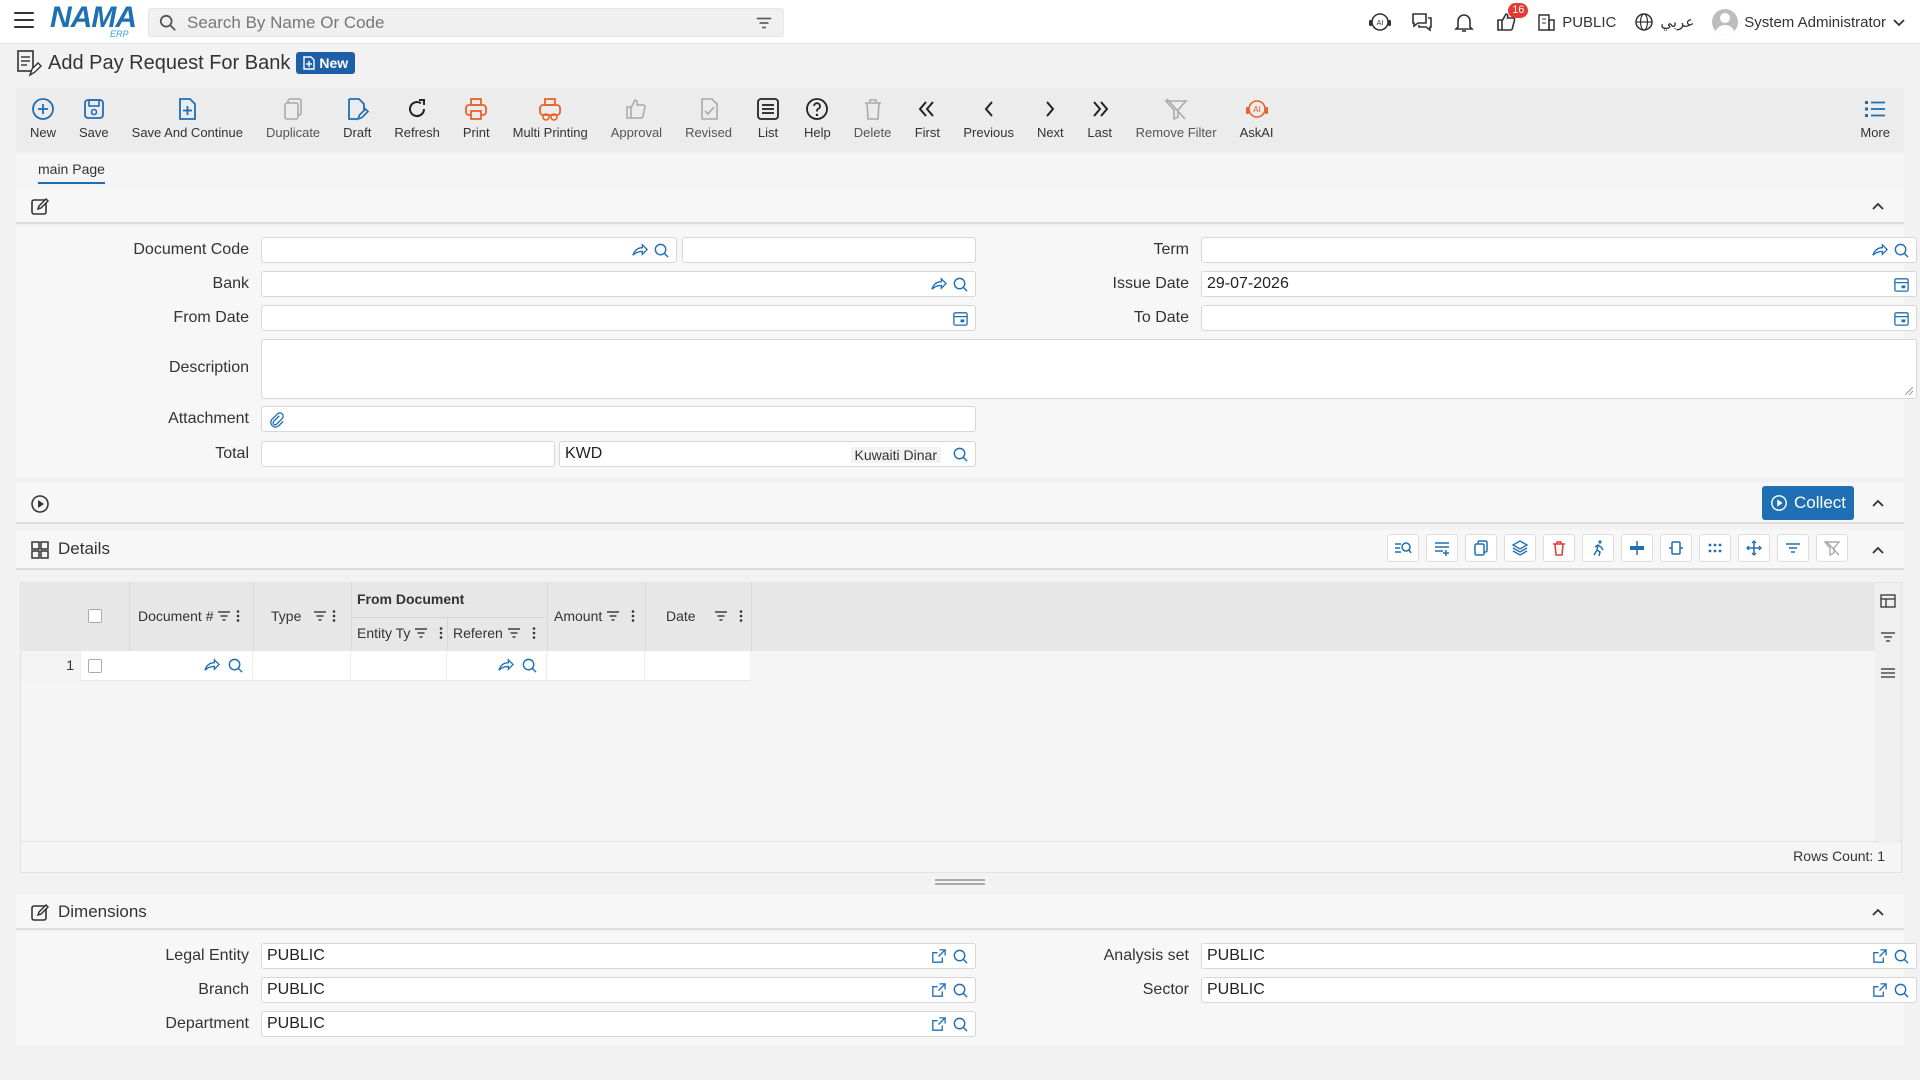 The height and width of the screenshot is (1080, 1920). What do you see at coordinates (1559, 956) in the screenshot?
I see `analysis-set-input: PUBLIC` at bounding box center [1559, 956].